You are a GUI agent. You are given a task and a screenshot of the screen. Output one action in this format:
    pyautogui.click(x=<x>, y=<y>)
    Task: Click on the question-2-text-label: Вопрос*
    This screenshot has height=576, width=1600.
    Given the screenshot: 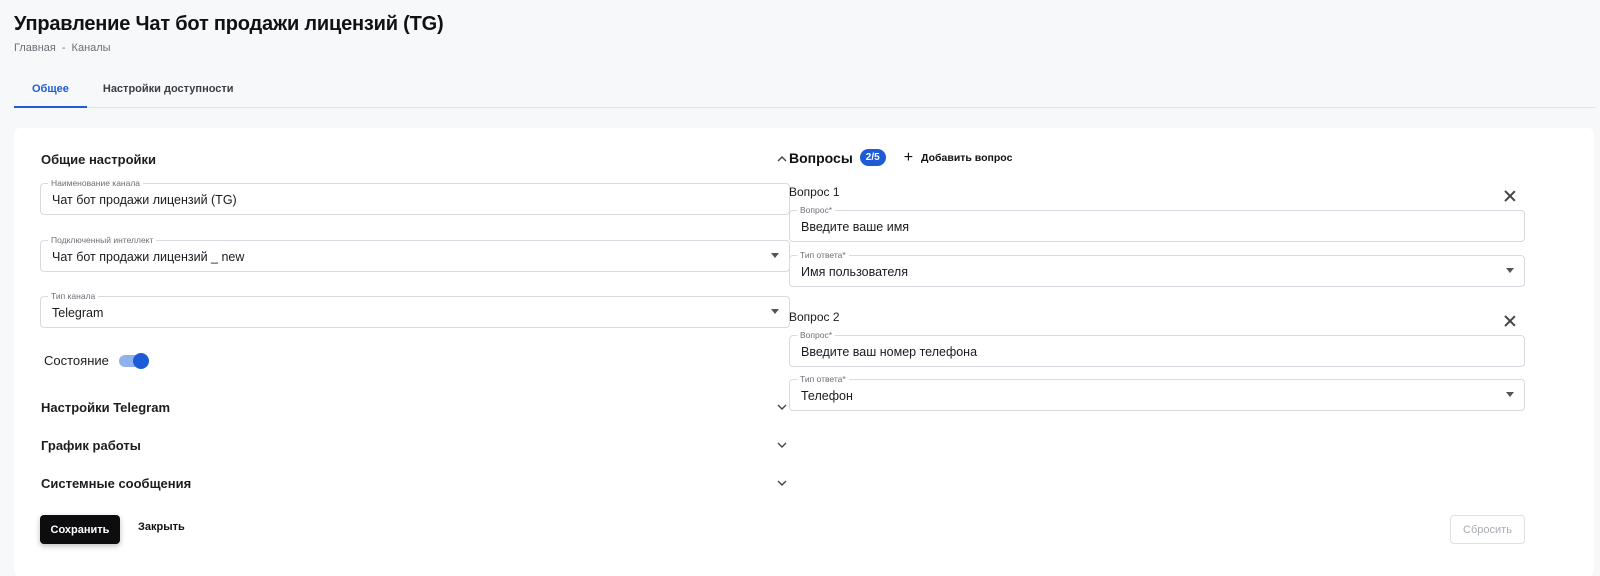 What is the action you would take?
    pyautogui.click(x=816, y=335)
    